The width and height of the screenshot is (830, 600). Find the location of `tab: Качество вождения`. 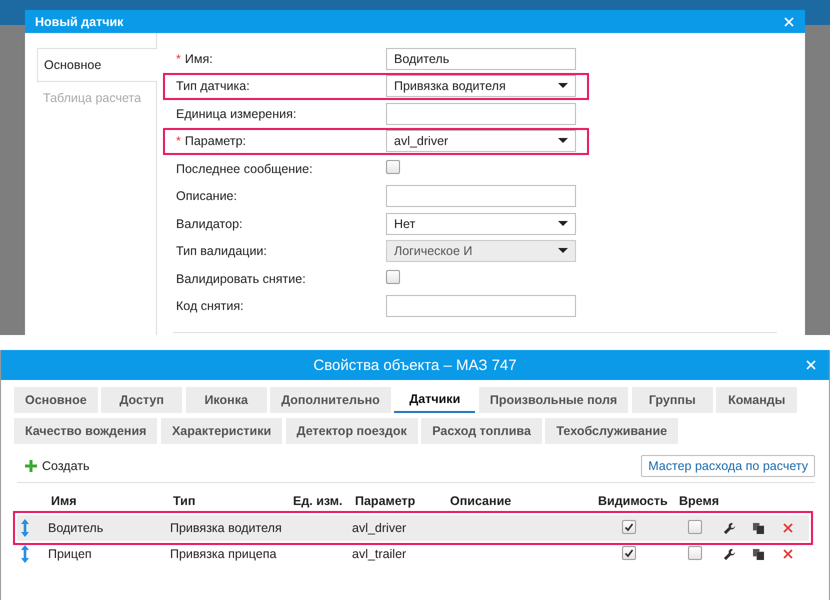

tab: Качество вождения is located at coordinates (86, 431).